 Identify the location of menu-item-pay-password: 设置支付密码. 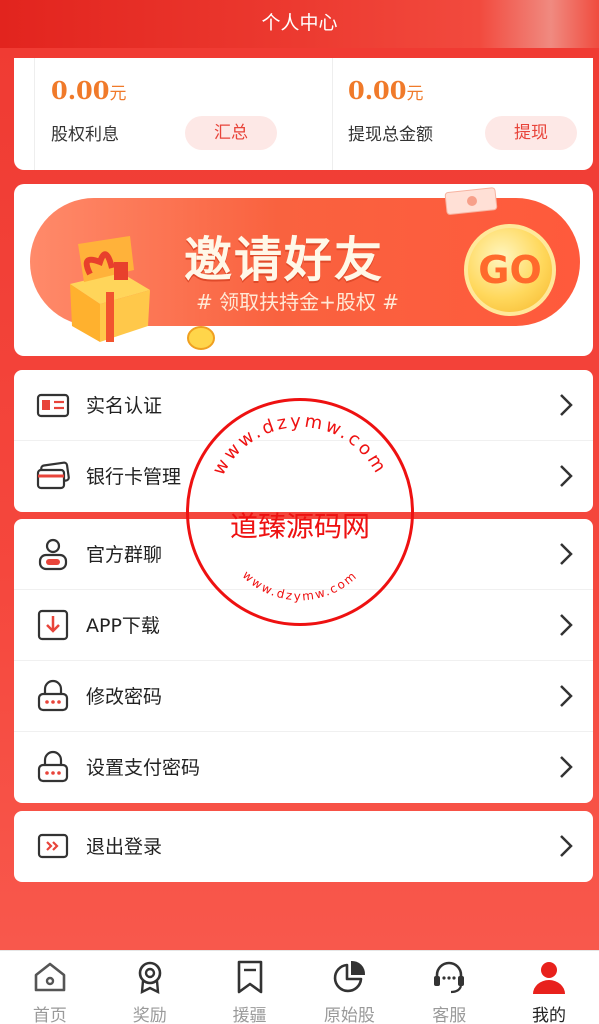
(303, 767).